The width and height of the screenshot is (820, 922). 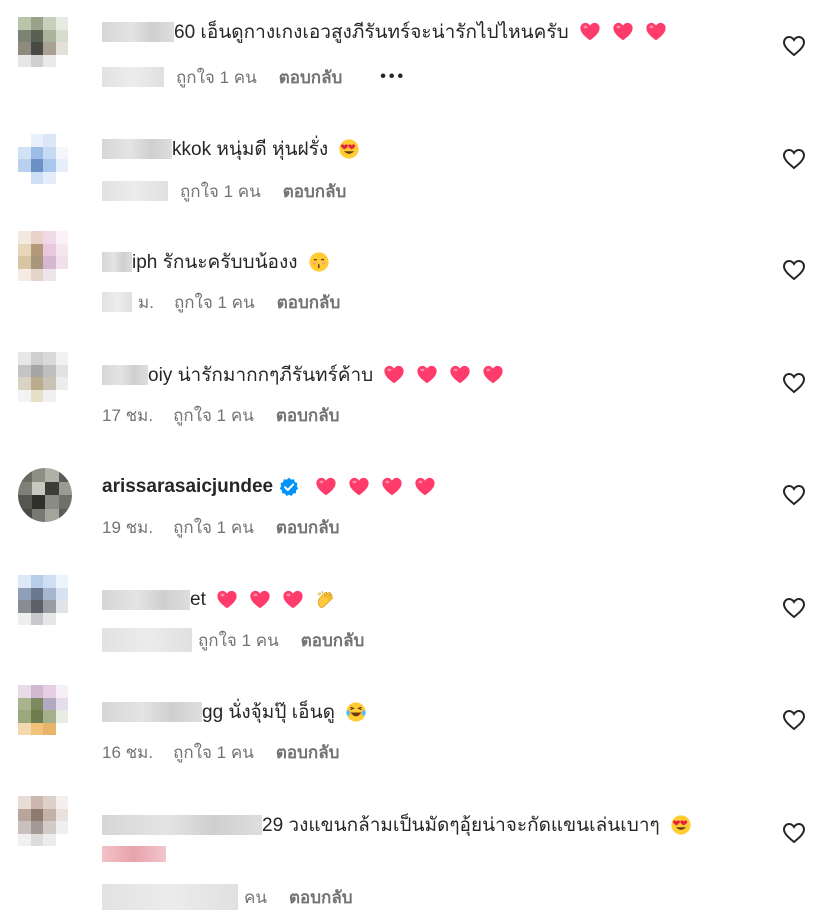 I want to click on comment-meta: 19 ชม. ถูกใจ 1 คน ตอบกลับ, so click(x=220, y=527).